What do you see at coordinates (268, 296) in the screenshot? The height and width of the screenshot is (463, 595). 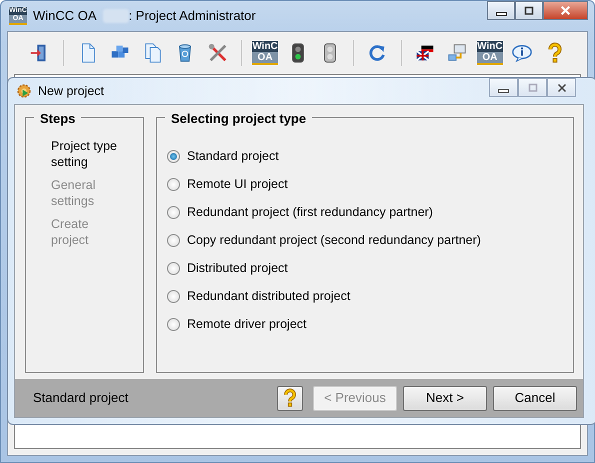 I see `option-label: Redundant distributed project` at bounding box center [268, 296].